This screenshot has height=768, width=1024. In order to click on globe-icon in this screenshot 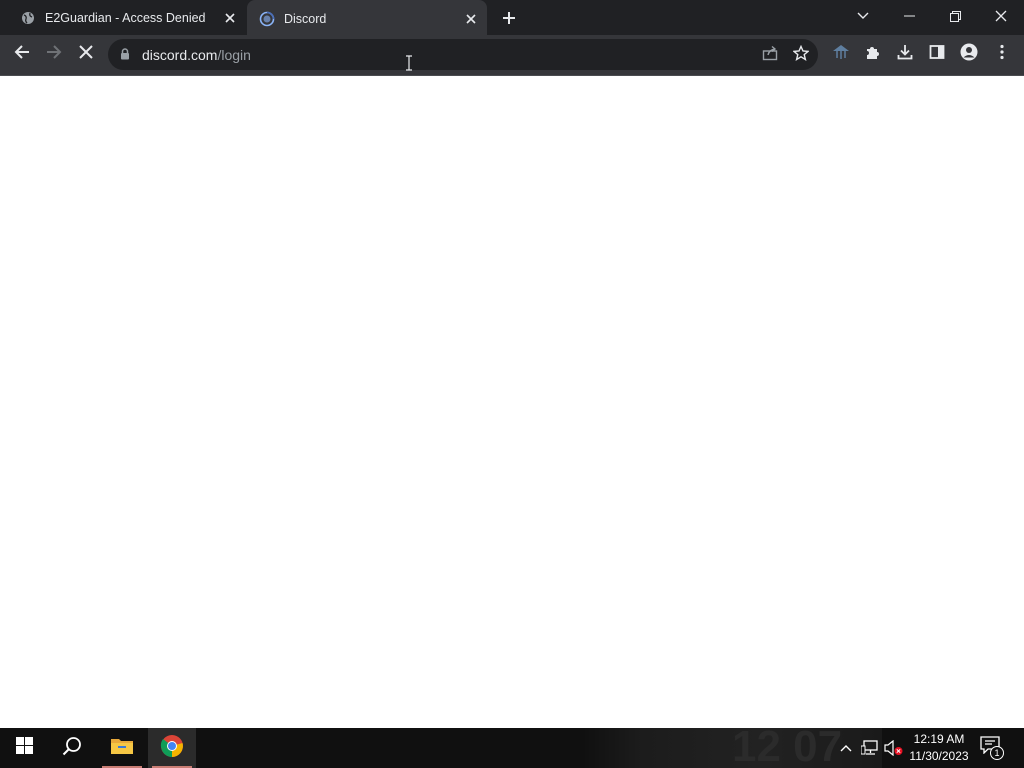, I will do `click(28, 18)`.